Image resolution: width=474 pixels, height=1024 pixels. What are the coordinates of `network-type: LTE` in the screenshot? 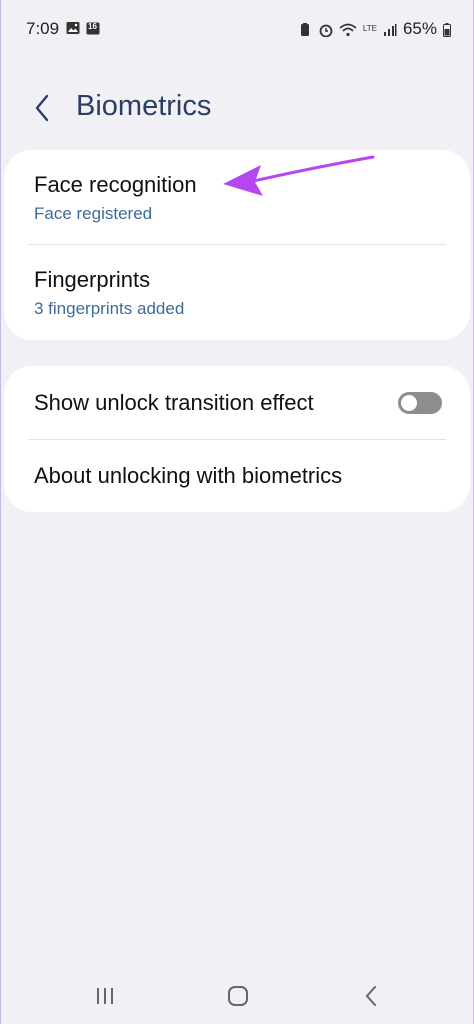 It's located at (369, 28).